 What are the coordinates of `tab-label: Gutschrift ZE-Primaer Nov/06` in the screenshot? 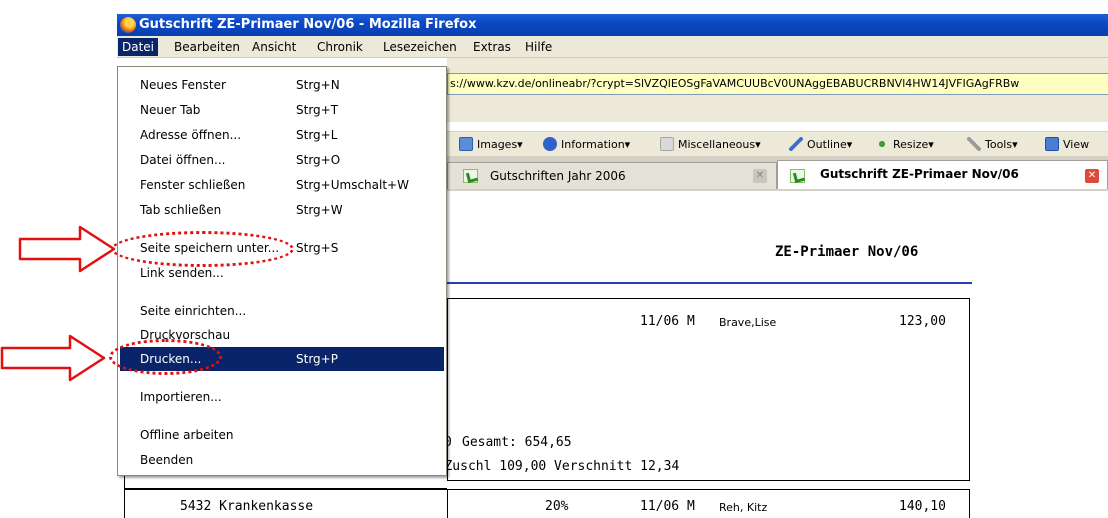 It's located at (919, 174).